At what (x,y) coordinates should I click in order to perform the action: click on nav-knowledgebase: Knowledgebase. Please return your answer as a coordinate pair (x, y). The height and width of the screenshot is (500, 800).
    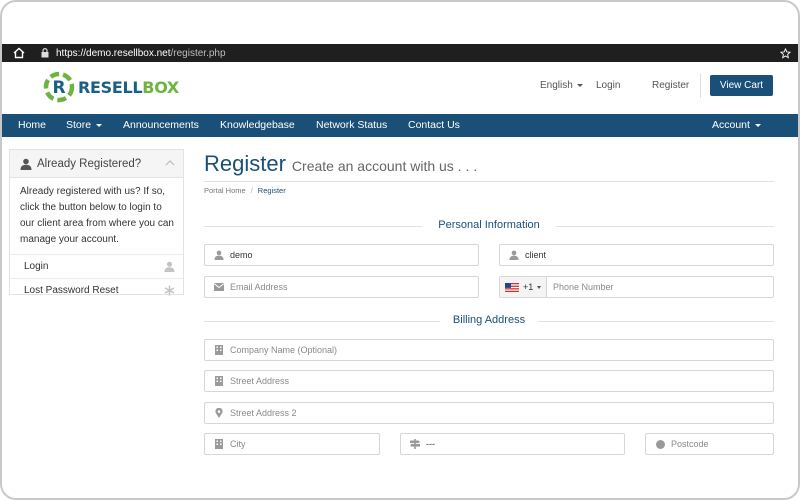
    Looking at the image, I should click on (257, 125).